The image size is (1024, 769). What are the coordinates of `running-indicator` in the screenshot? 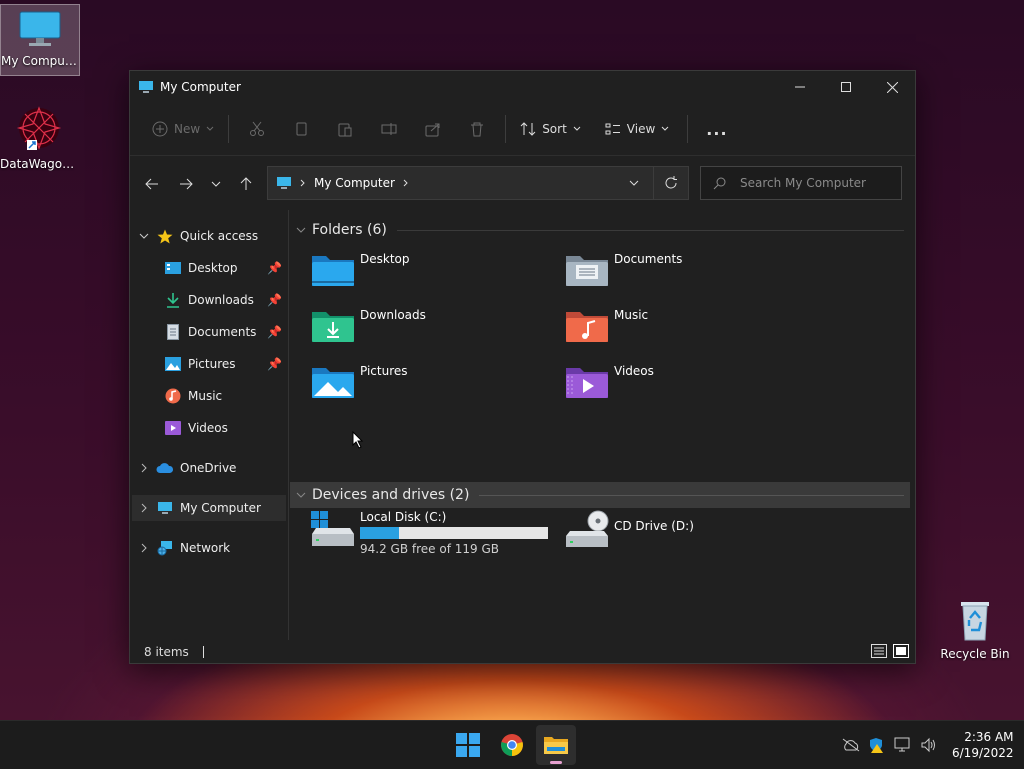 It's located at (556, 762).